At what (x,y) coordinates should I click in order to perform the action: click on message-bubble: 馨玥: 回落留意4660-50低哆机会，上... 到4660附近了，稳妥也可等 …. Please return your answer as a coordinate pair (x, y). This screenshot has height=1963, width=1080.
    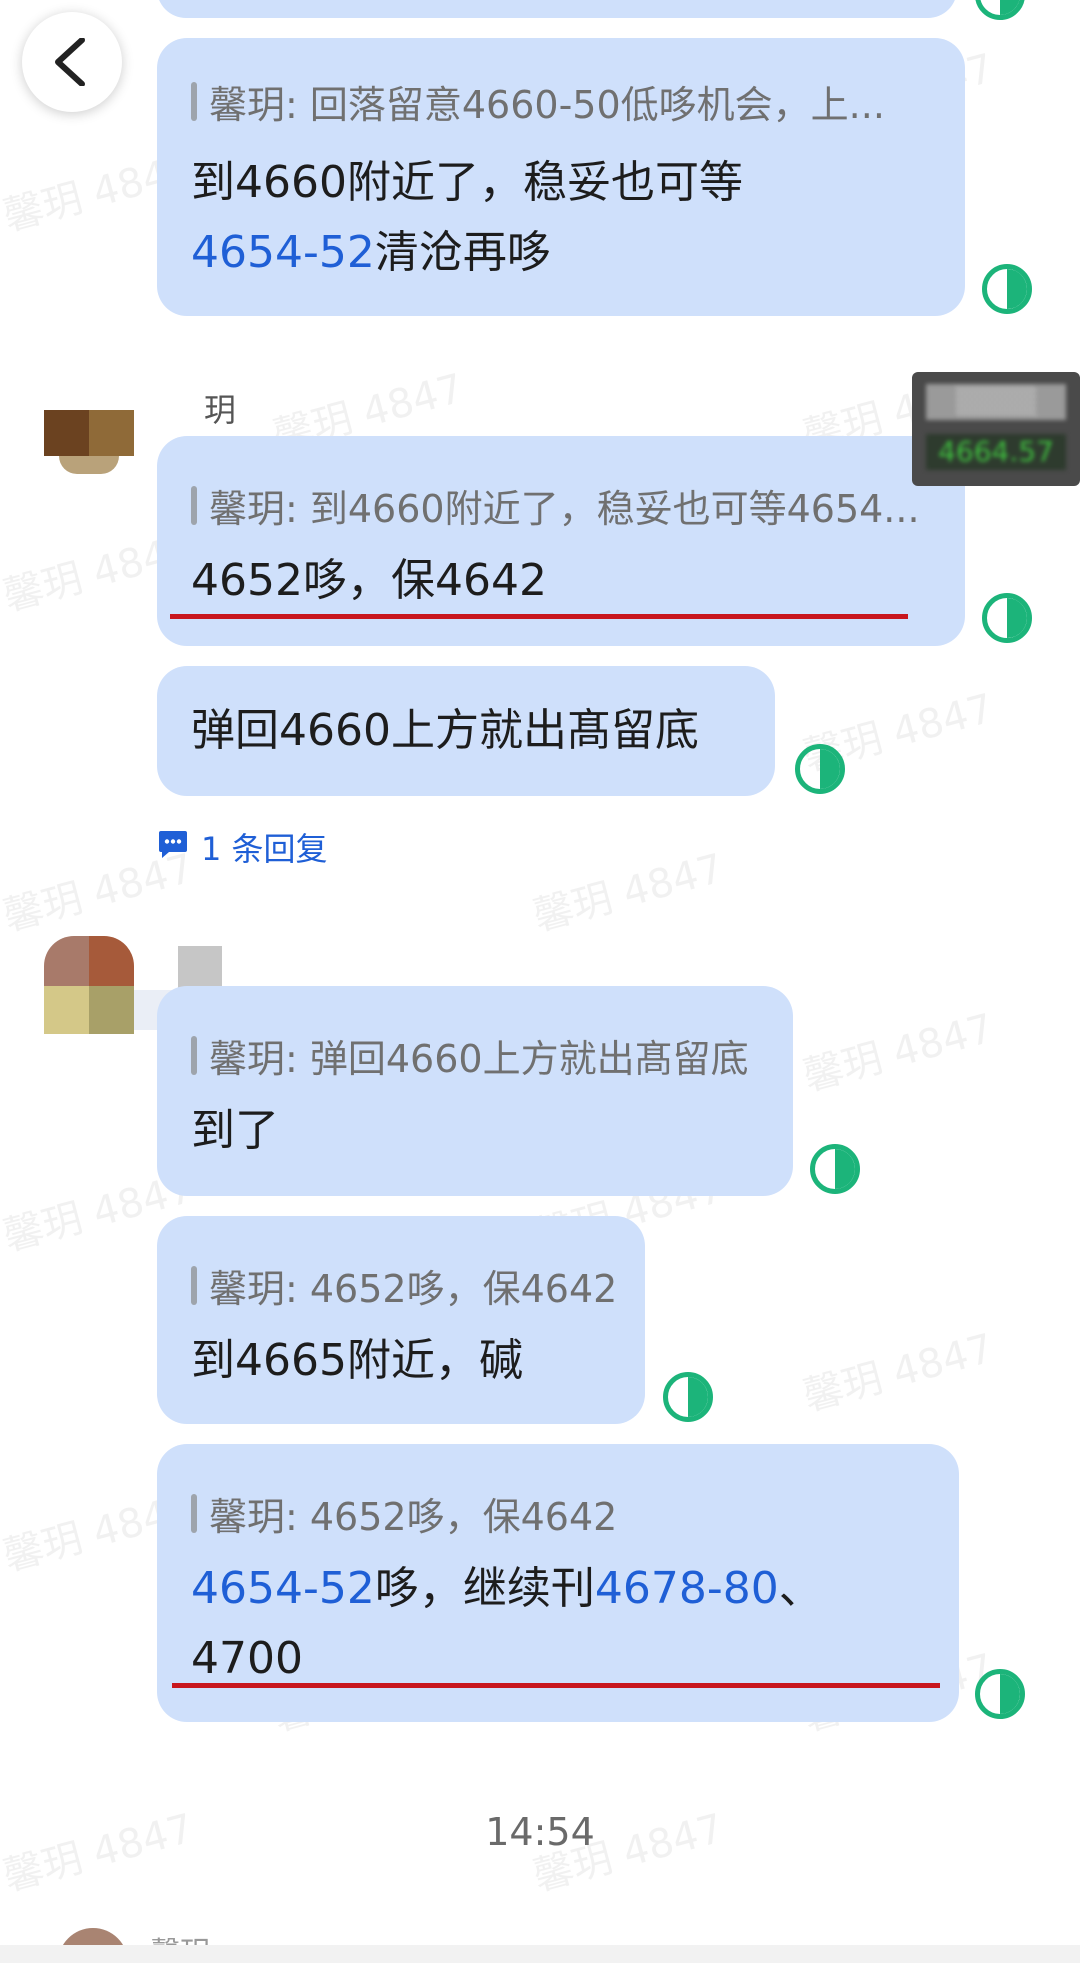
    Looking at the image, I should click on (561, 177).